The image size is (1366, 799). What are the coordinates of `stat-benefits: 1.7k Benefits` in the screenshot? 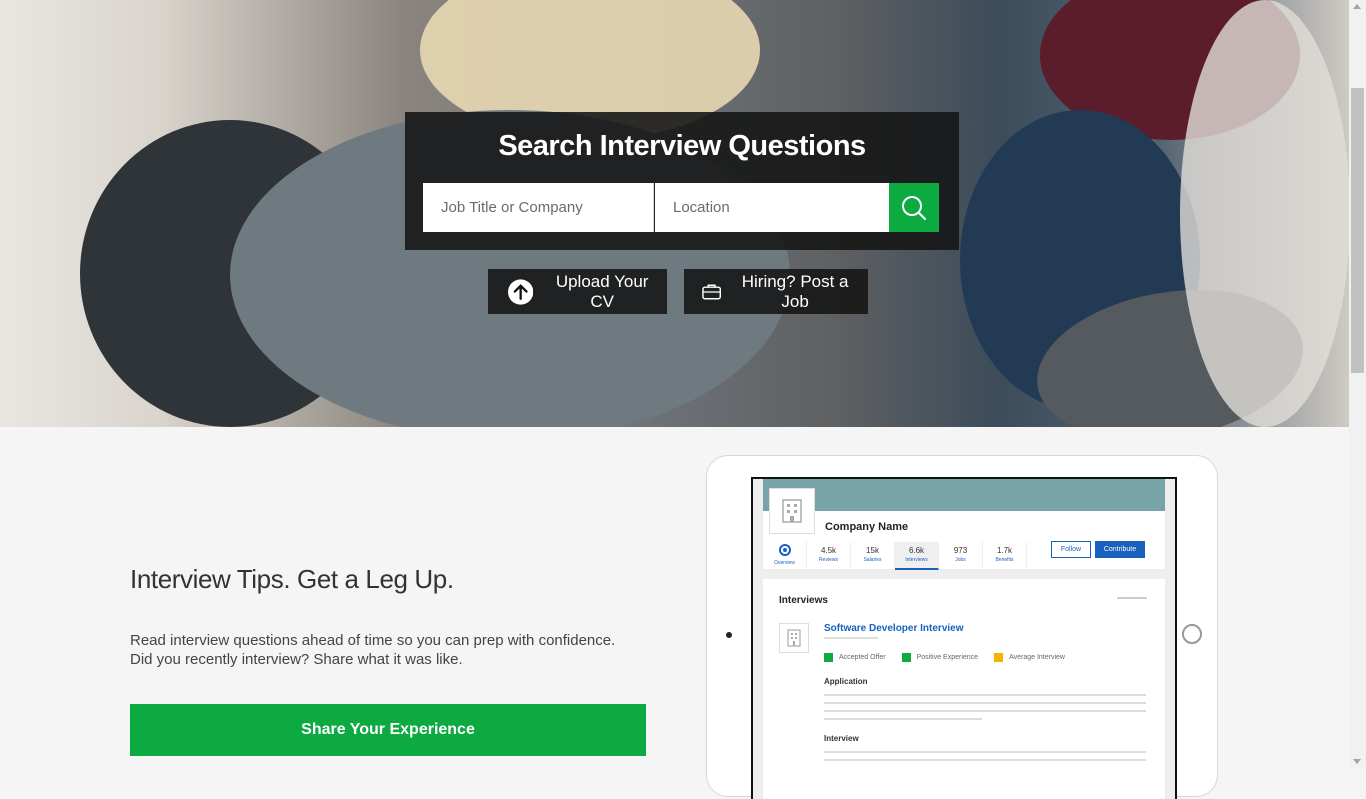 It's located at (1005, 555).